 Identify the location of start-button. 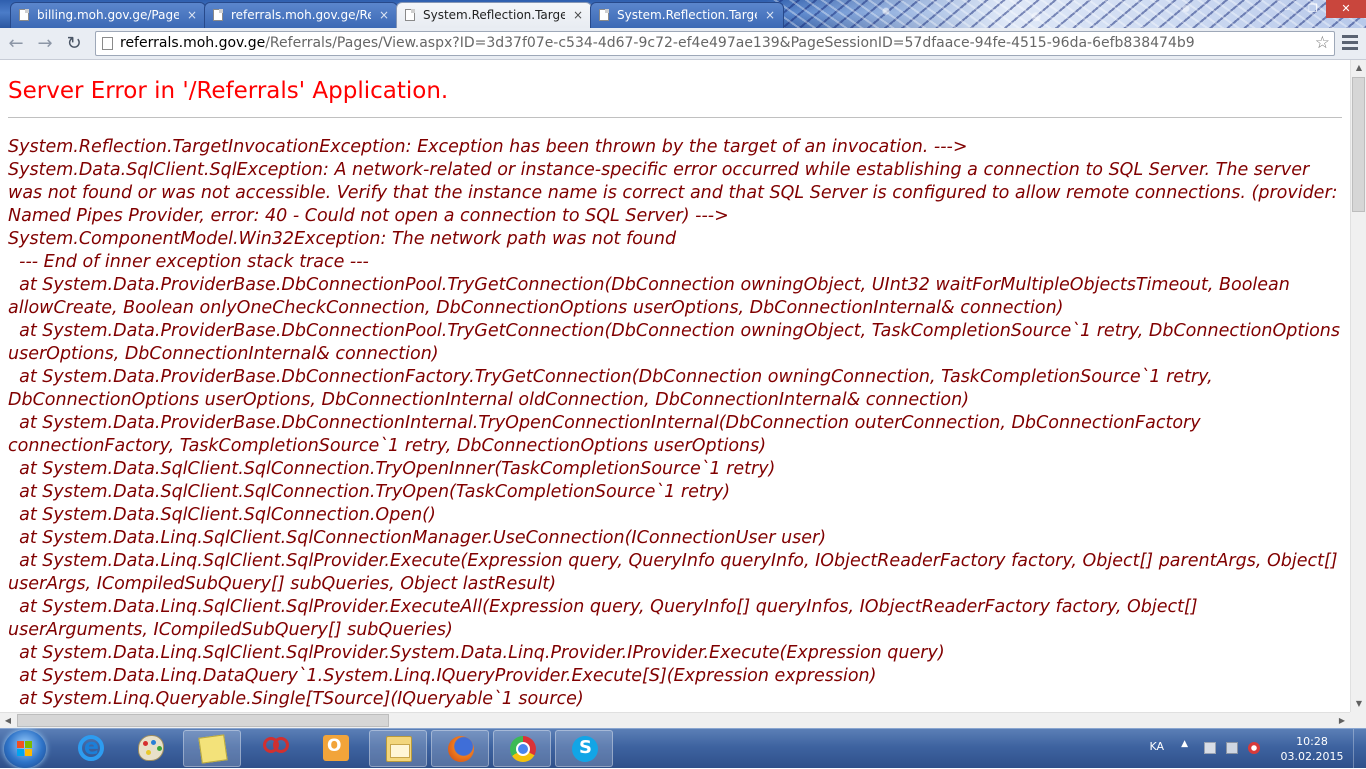
(25, 749).